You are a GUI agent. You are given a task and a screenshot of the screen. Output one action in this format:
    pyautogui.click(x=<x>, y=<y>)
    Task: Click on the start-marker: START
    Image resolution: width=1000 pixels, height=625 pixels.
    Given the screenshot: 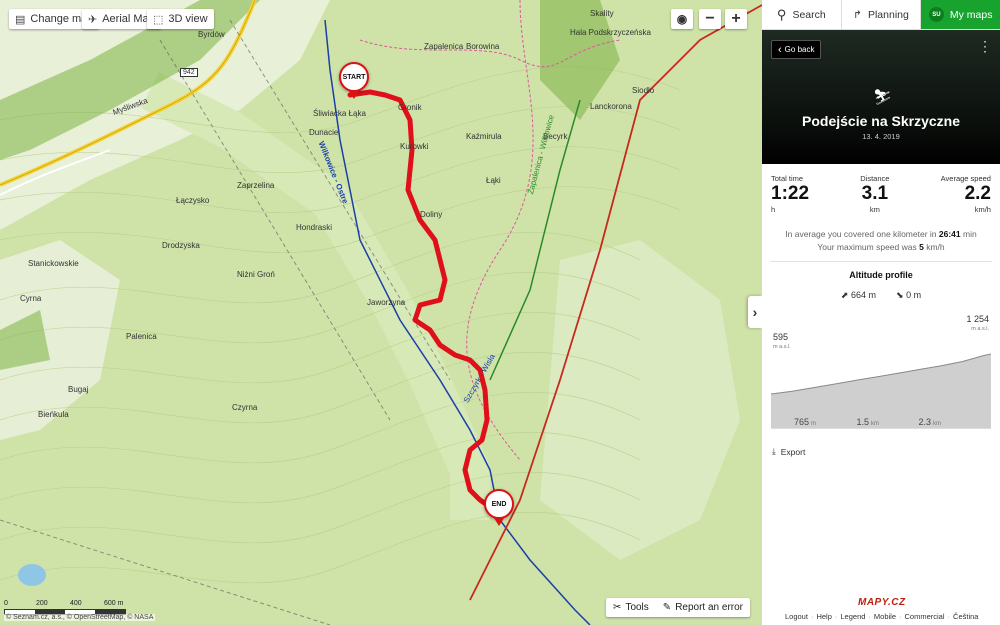 What is the action you would take?
    pyautogui.click(x=354, y=80)
    